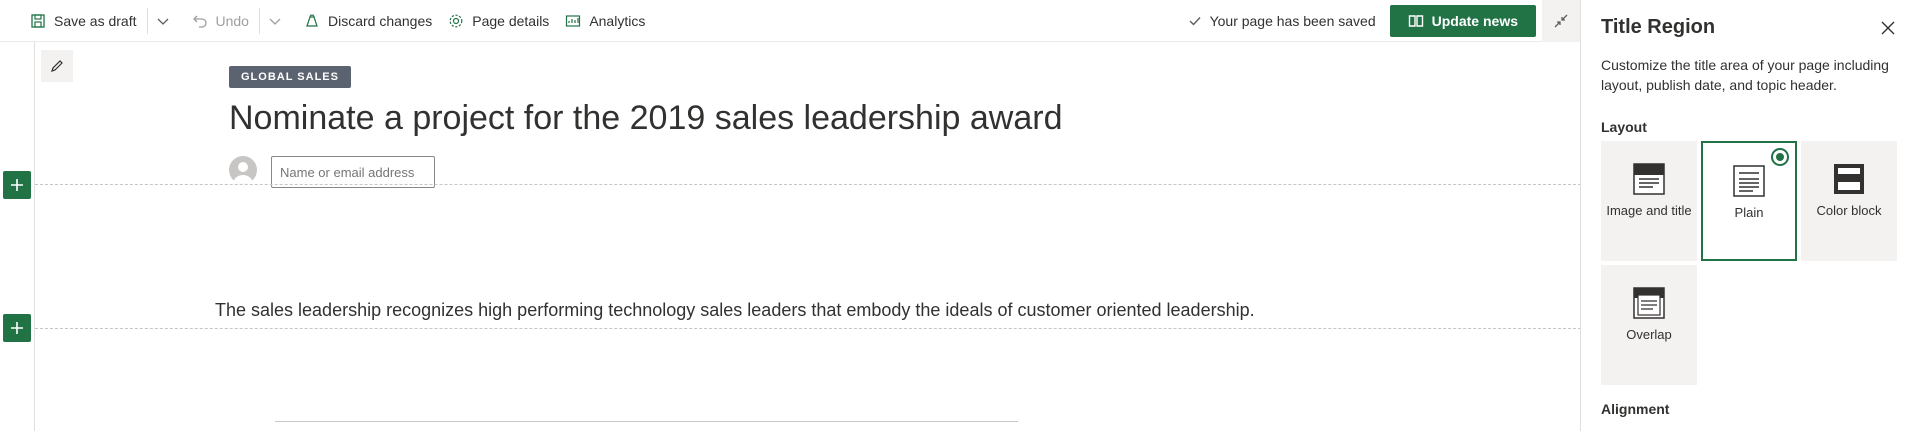 Image resolution: width=1914 pixels, height=431 pixels. I want to click on layout-option-label: Color block, so click(1849, 210).